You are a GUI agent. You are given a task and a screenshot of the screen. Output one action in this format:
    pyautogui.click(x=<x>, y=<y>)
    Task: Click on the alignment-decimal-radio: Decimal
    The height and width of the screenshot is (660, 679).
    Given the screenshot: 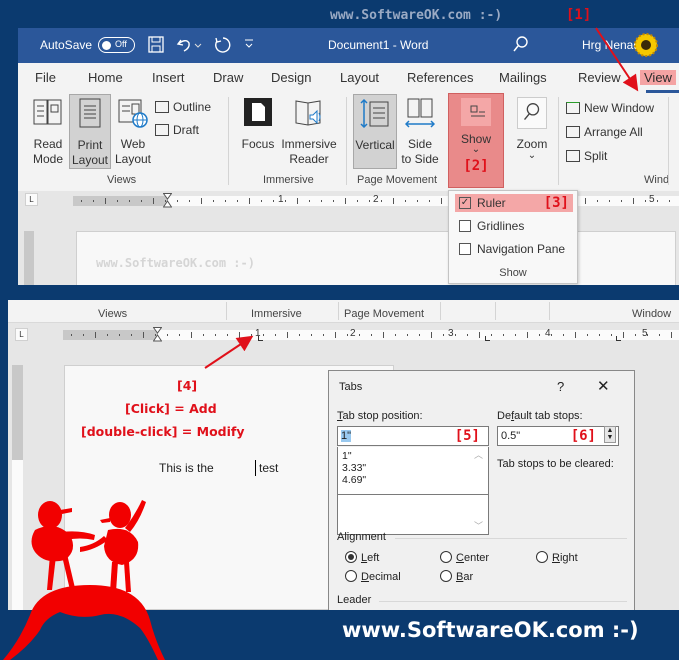 What is the action you would take?
    pyautogui.click(x=373, y=576)
    